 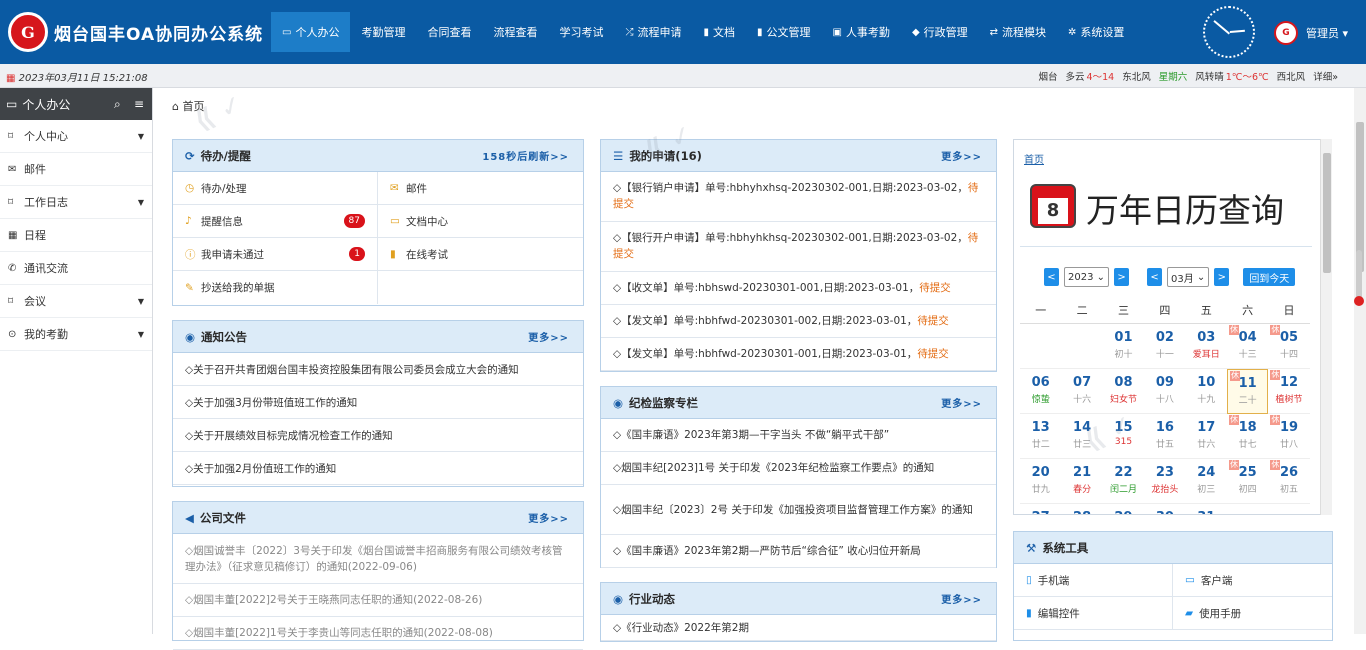 I want to click on notice-more-link: 更多>>, so click(x=548, y=336).